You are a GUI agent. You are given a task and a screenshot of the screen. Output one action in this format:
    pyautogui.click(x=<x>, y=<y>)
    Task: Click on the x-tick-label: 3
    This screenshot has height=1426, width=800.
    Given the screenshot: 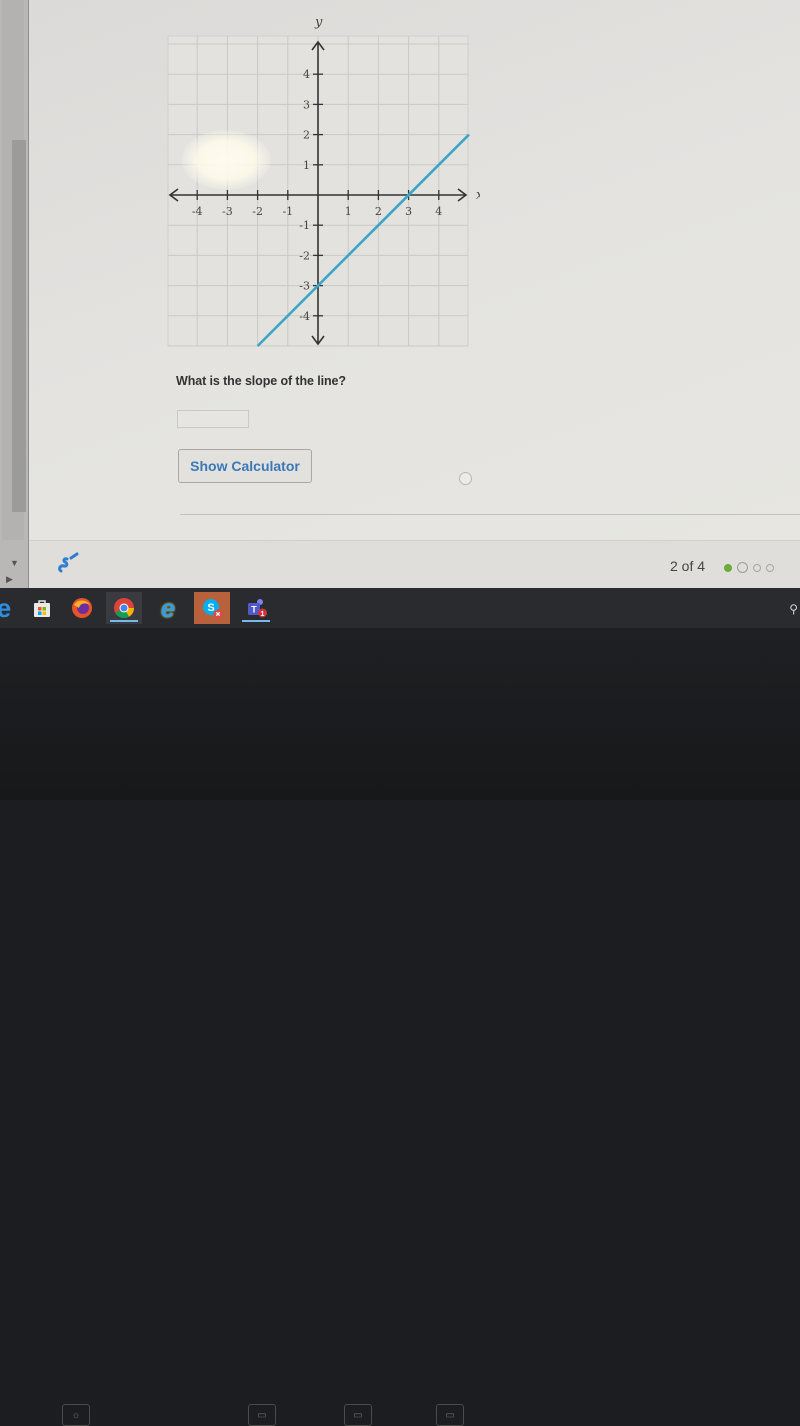 What is the action you would take?
    pyautogui.click(x=408, y=211)
    